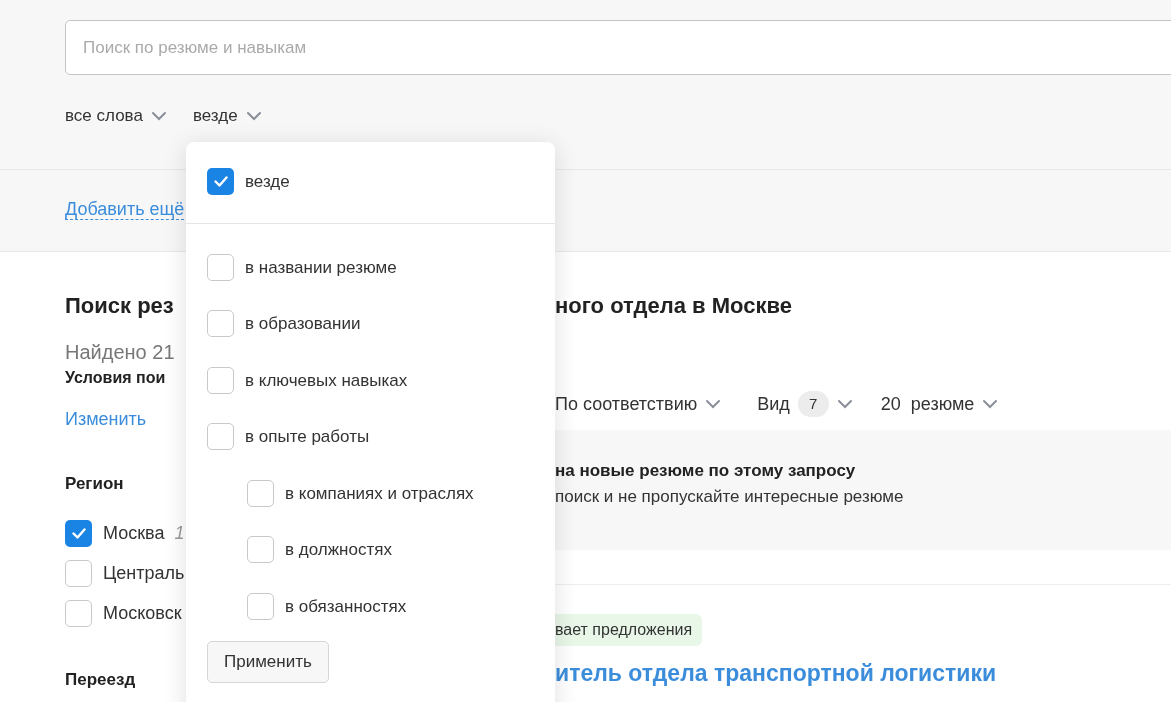  I want to click on subscribe-title: на новые резюме по этому запросу, so click(706, 471).